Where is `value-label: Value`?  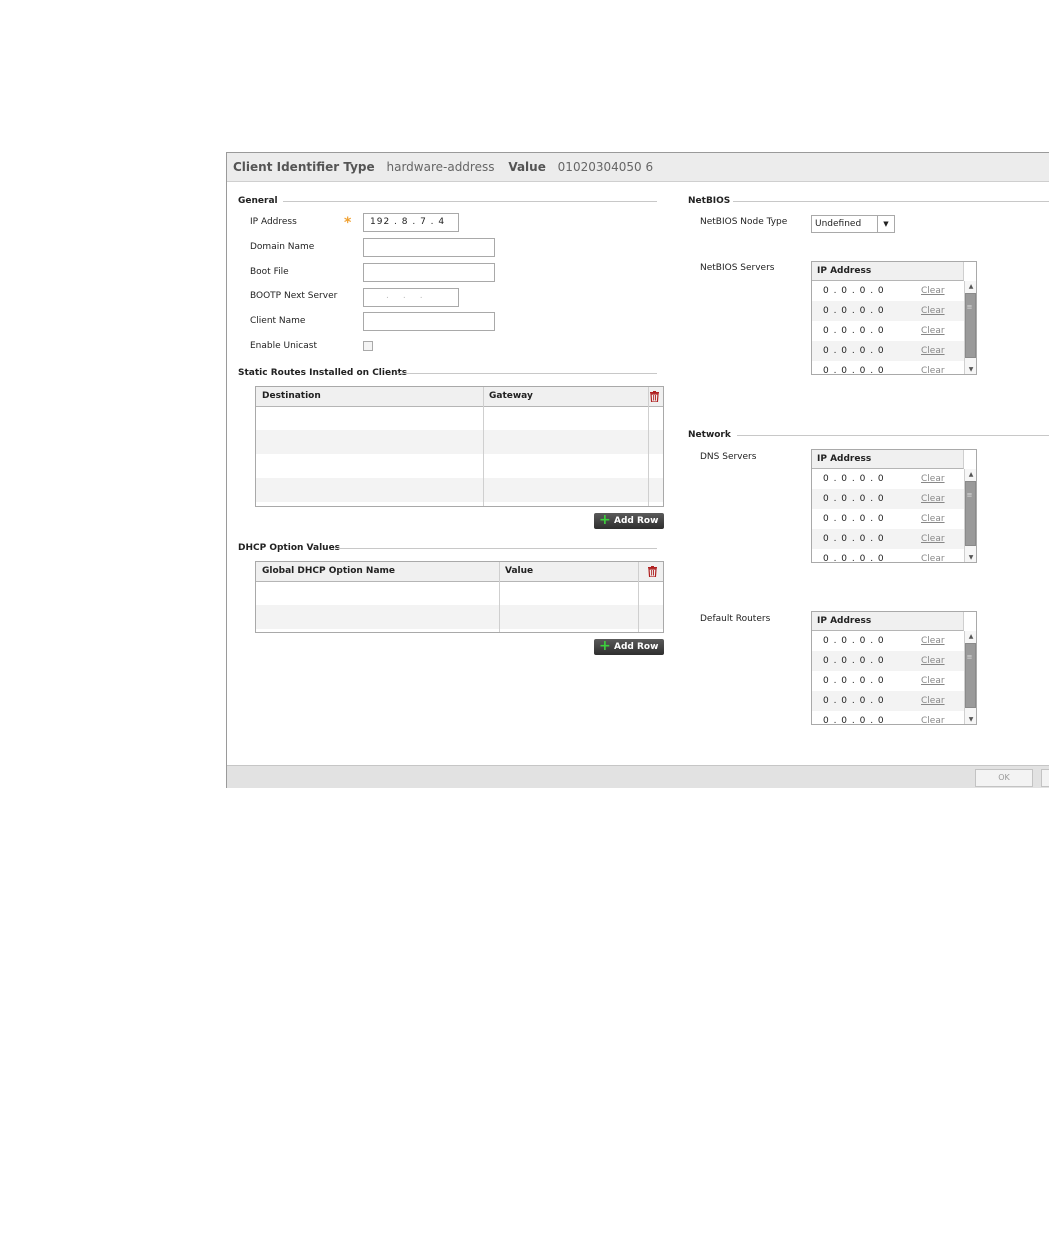
value-label: Value is located at coordinates (527, 167).